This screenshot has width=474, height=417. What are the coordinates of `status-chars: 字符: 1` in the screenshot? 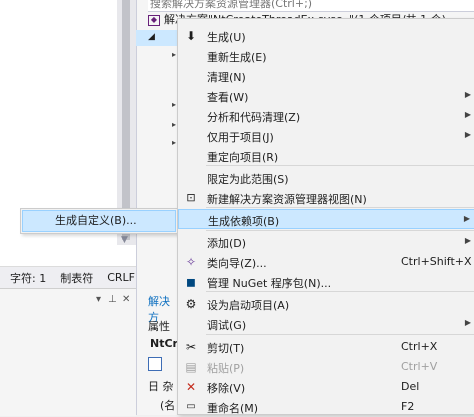 It's located at (28, 278).